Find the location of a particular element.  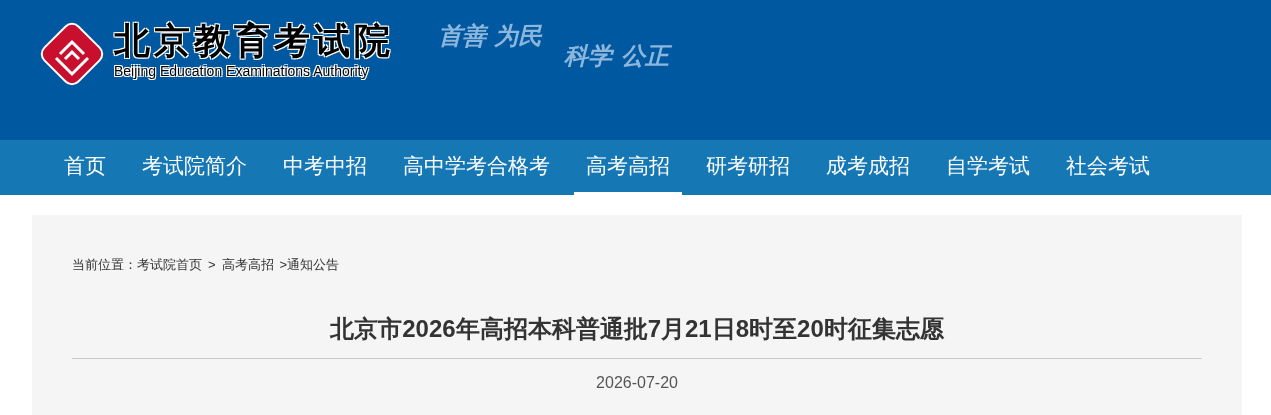

slogan: 首善 为民 is located at coordinates (490, 36).